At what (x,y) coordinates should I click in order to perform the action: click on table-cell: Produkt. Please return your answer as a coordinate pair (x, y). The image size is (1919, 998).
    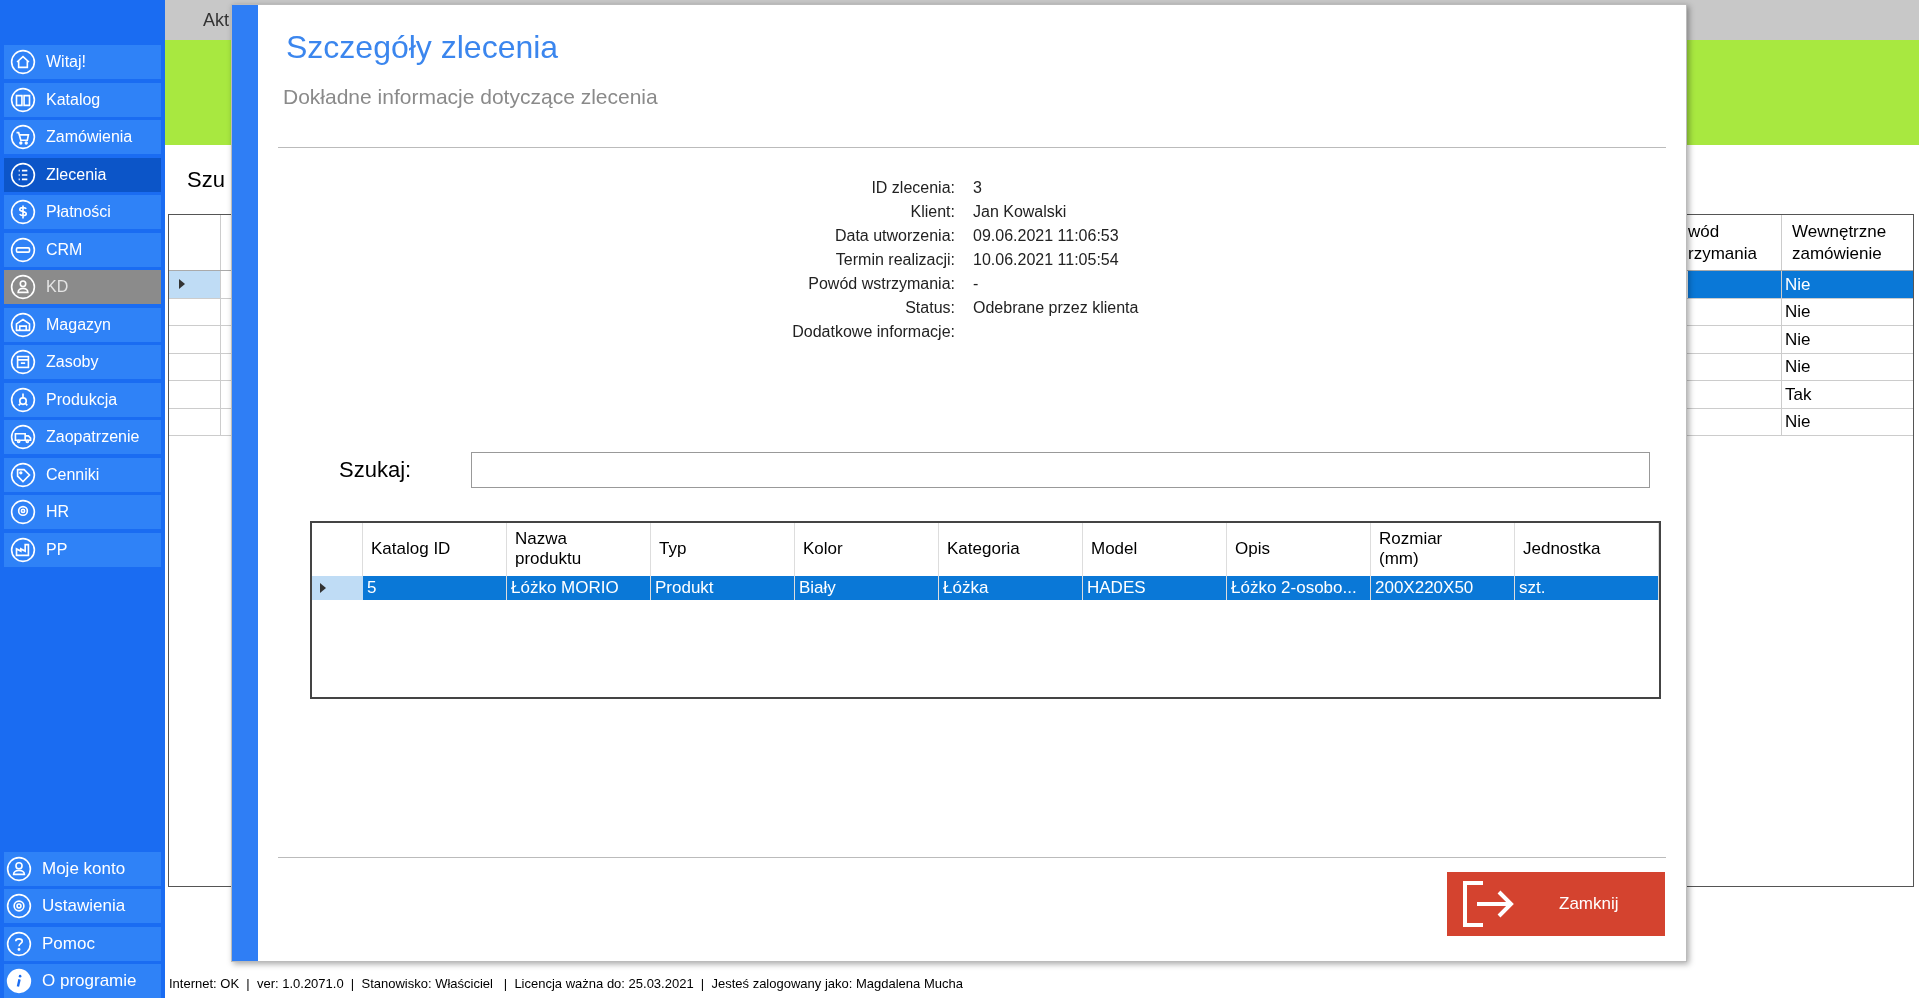
    Looking at the image, I should click on (723, 587).